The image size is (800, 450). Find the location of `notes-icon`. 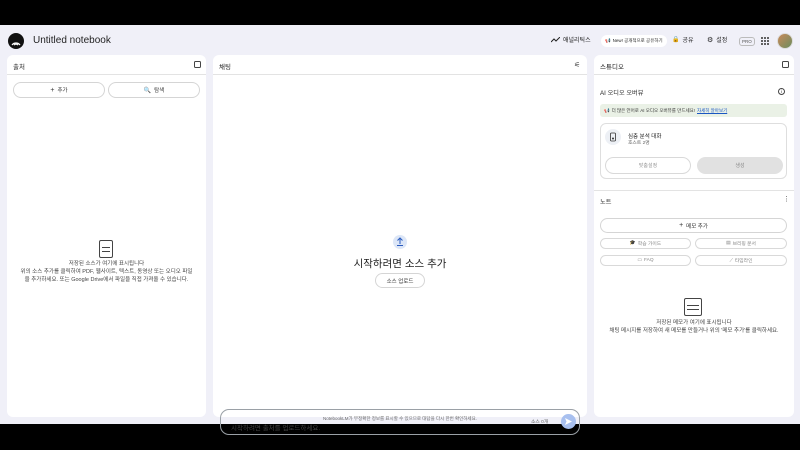

notes-icon is located at coordinates (693, 307).